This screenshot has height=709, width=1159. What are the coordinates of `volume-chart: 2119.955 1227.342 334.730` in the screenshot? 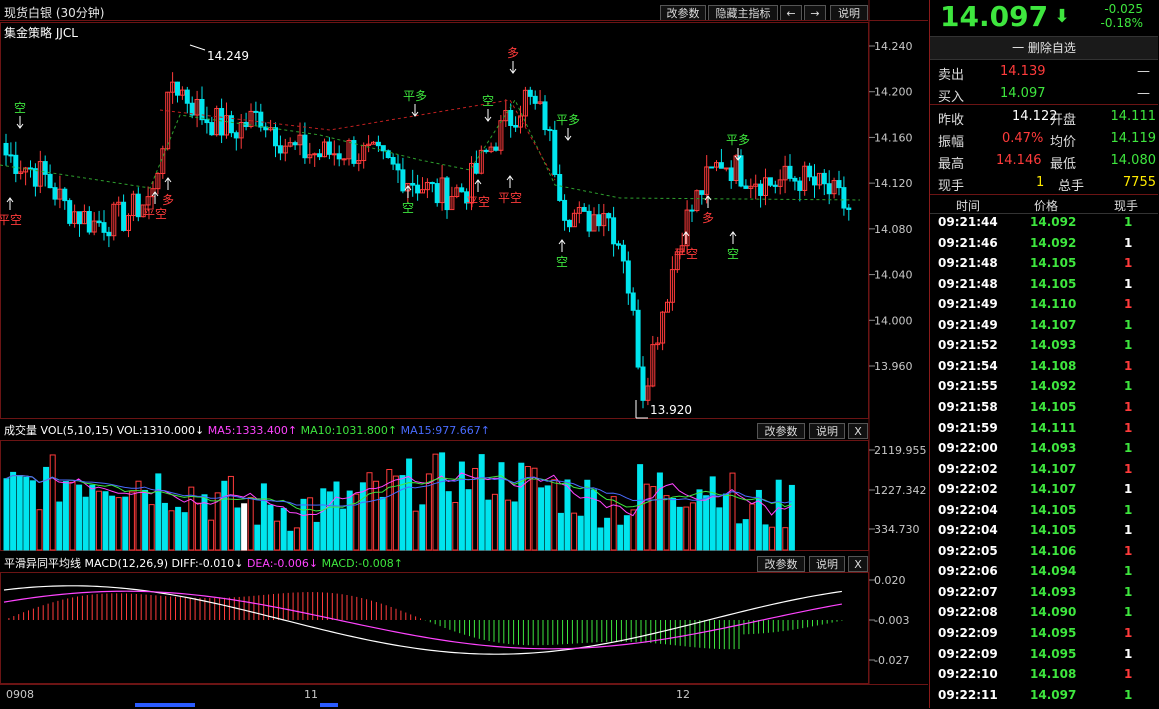 It's located at (464, 486).